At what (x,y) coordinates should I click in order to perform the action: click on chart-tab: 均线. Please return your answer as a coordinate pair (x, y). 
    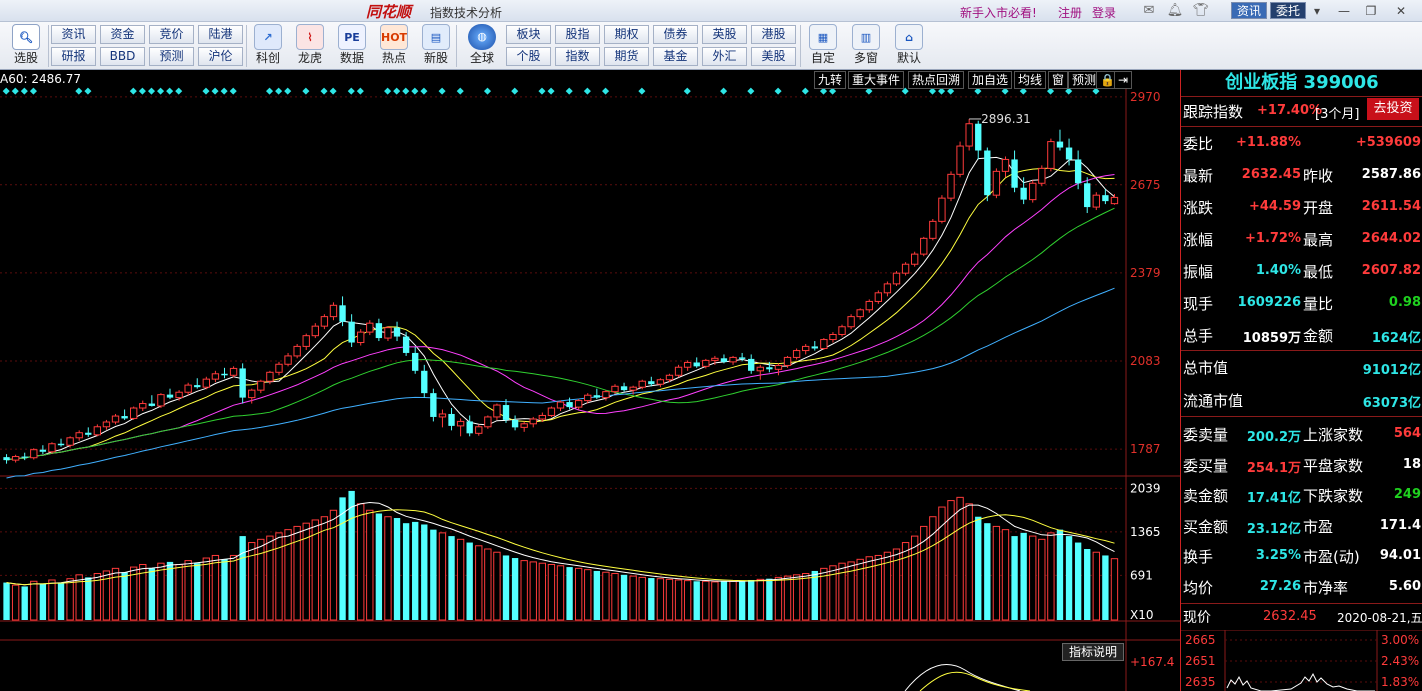
    Looking at the image, I should click on (1030, 80).